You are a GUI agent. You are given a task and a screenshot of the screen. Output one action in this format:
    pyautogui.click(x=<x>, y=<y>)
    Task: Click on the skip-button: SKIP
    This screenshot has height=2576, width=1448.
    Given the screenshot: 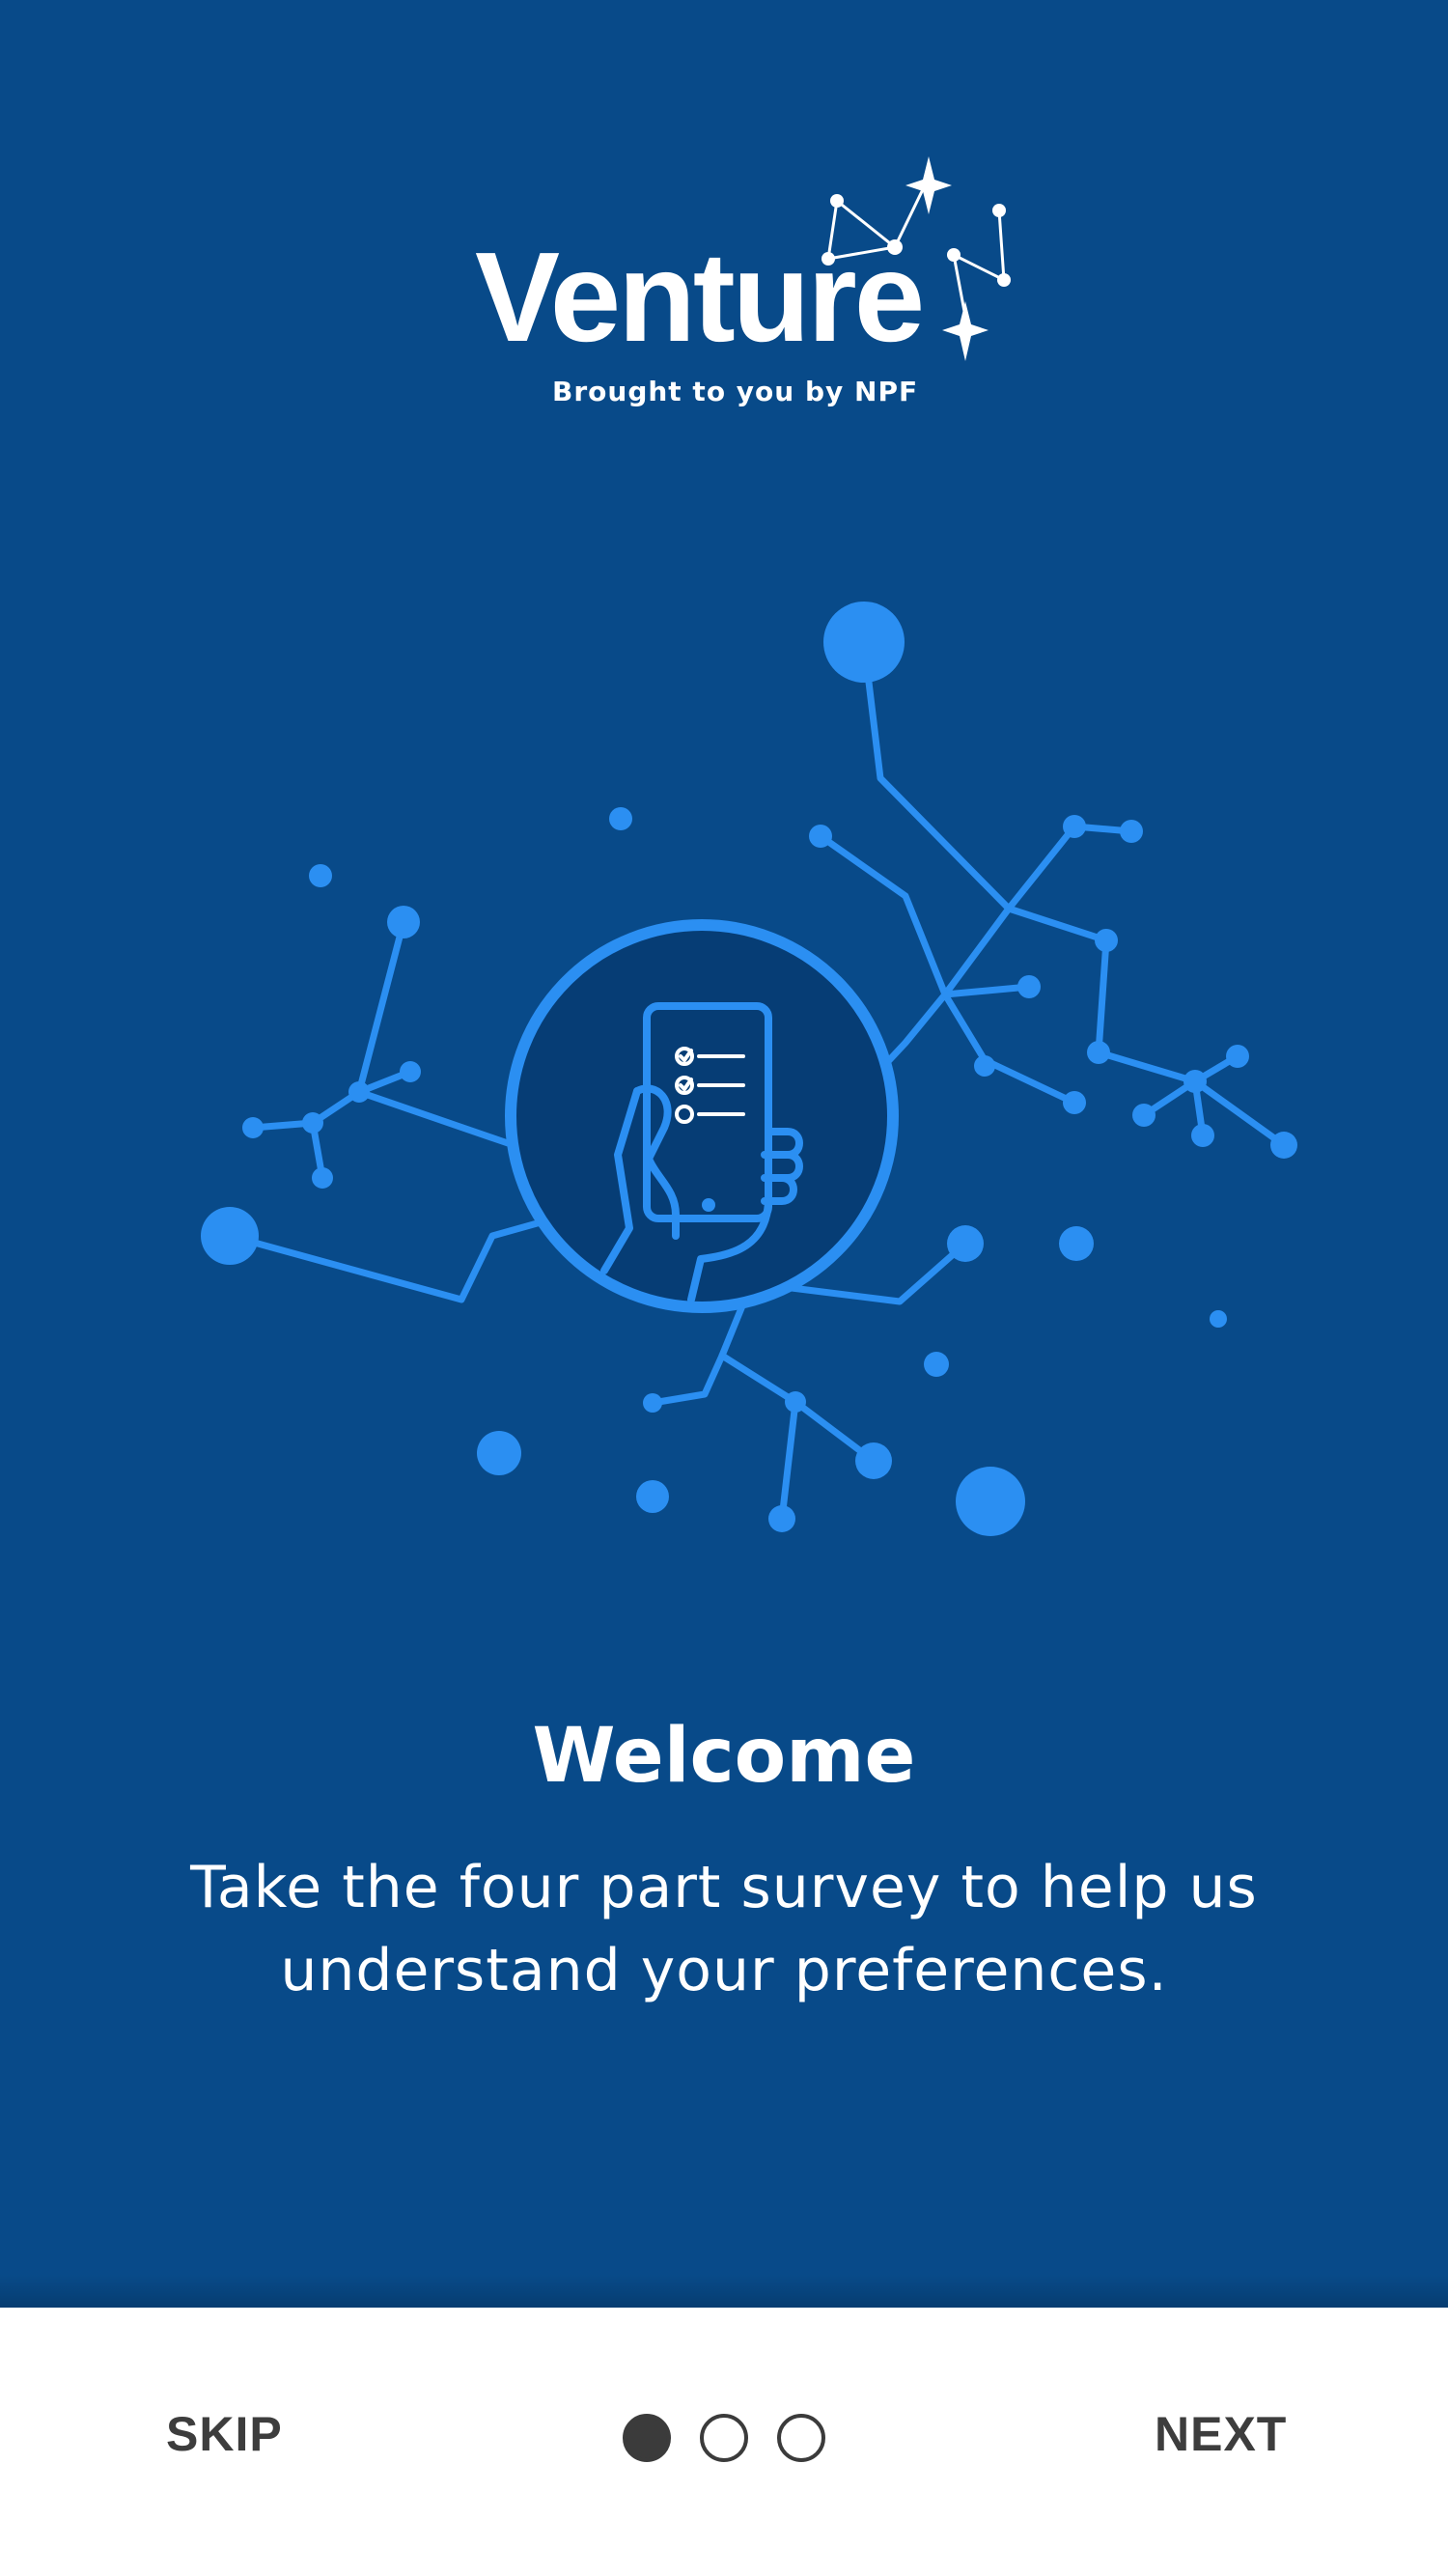 What is the action you would take?
    pyautogui.click(x=225, y=2434)
    